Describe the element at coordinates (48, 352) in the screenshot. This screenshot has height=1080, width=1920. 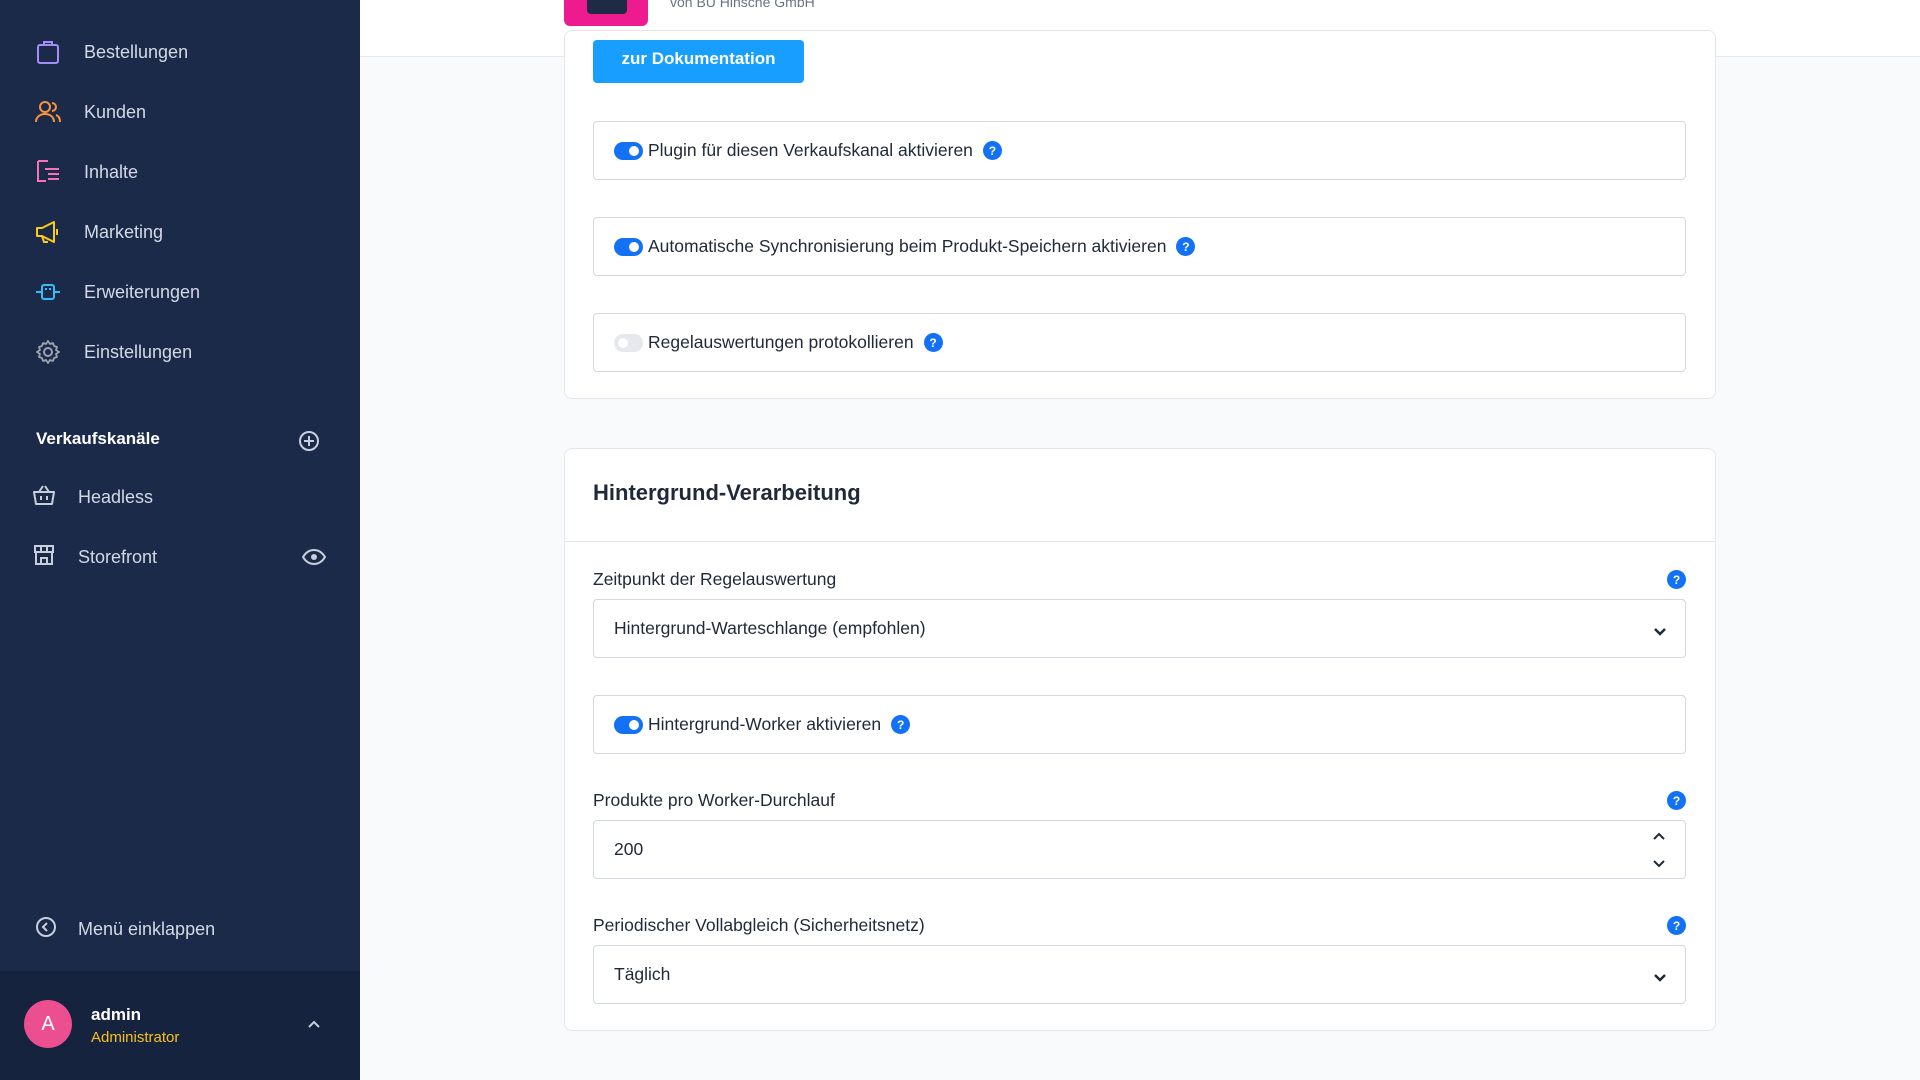
I see `gear-icon` at that location.